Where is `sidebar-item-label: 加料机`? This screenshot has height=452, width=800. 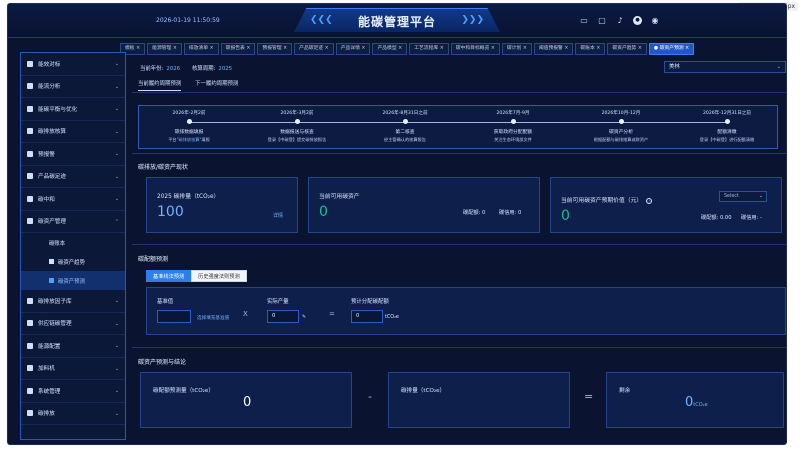 sidebar-item-label: 加料机 is located at coordinates (46, 369).